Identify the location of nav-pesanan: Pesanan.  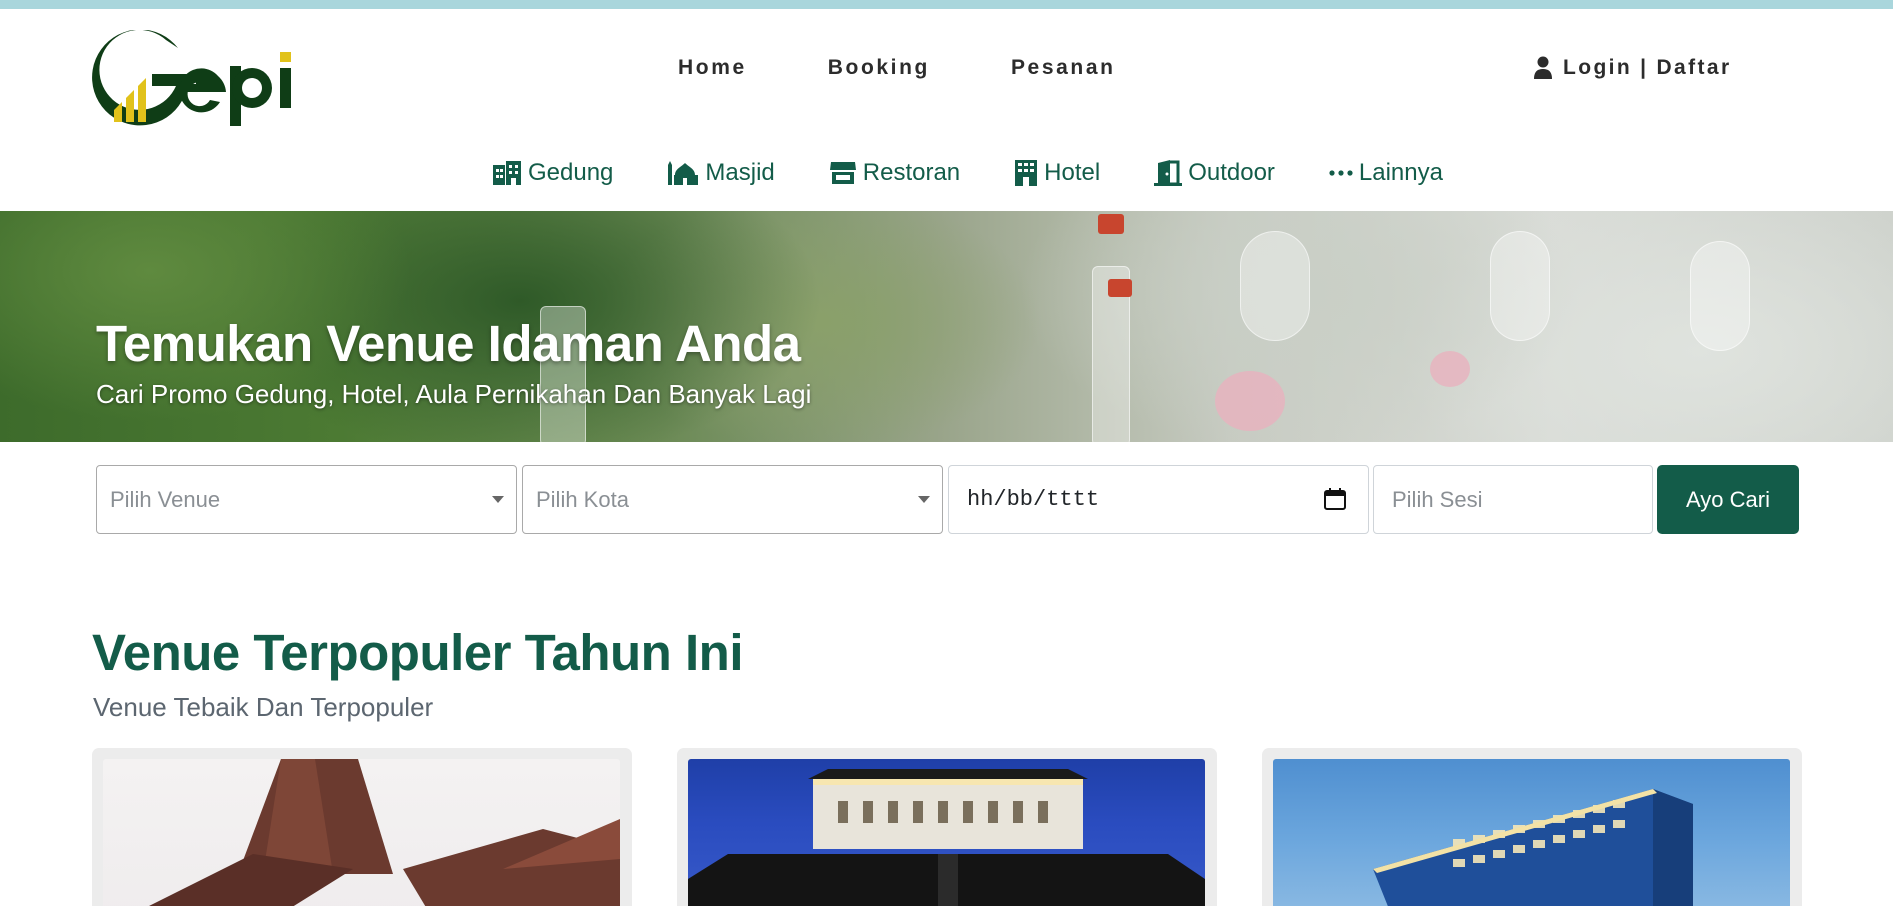
(1063, 68).